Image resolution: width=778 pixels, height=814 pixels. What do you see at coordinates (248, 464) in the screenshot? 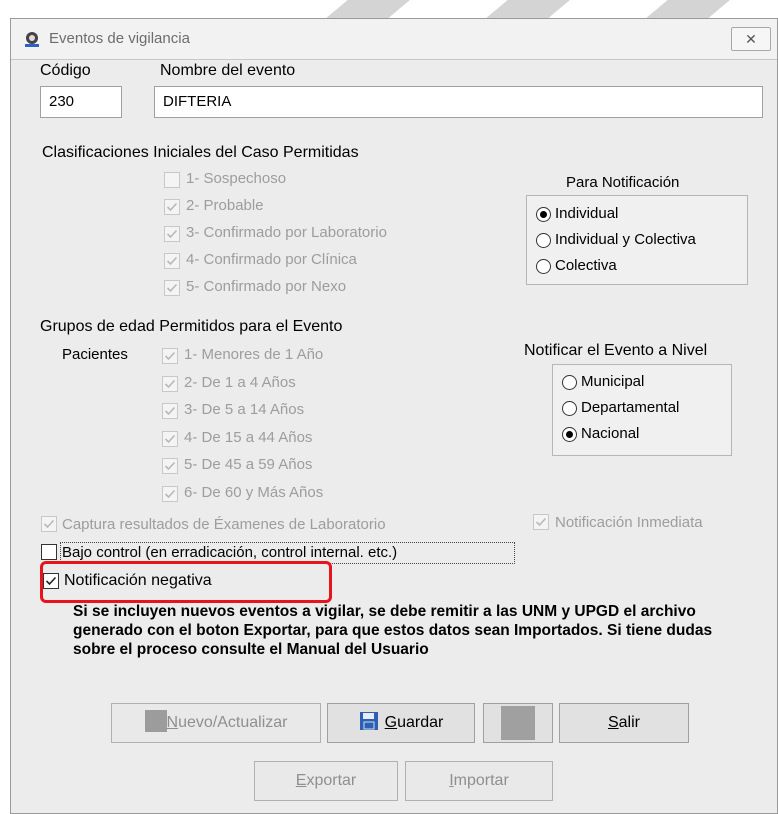
I see `grupo-edad-label: 5- De 45 a 59 Años` at bounding box center [248, 464].